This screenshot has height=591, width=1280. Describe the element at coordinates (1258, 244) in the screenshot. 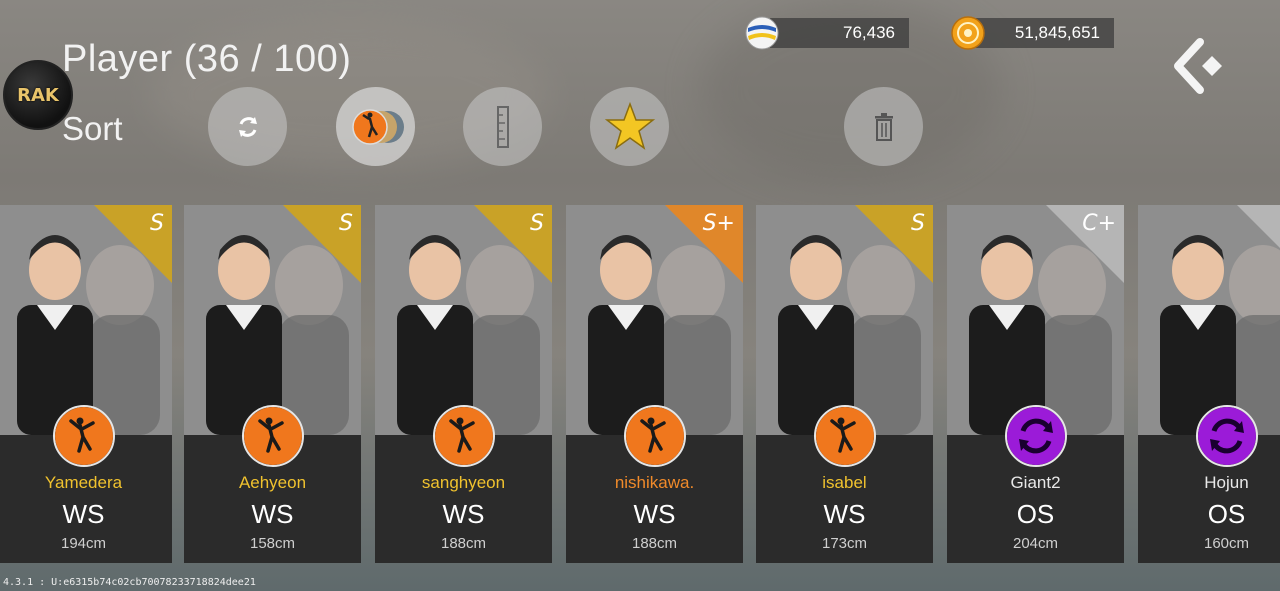

I see `rank-corner` at that location.